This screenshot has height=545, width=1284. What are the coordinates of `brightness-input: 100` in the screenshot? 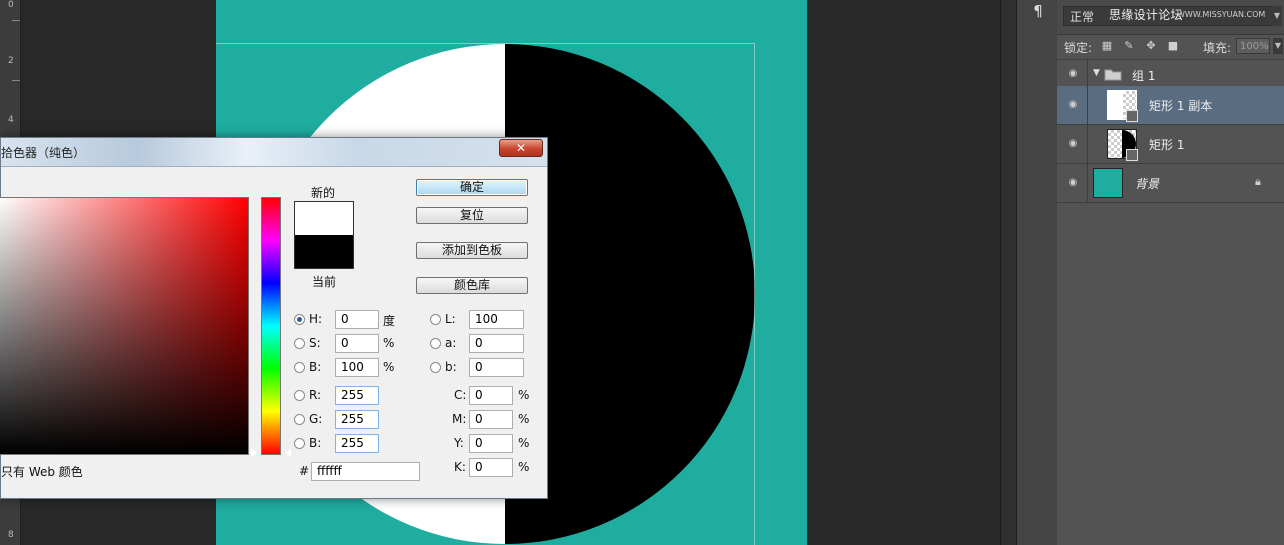 It's located at (357, 367).